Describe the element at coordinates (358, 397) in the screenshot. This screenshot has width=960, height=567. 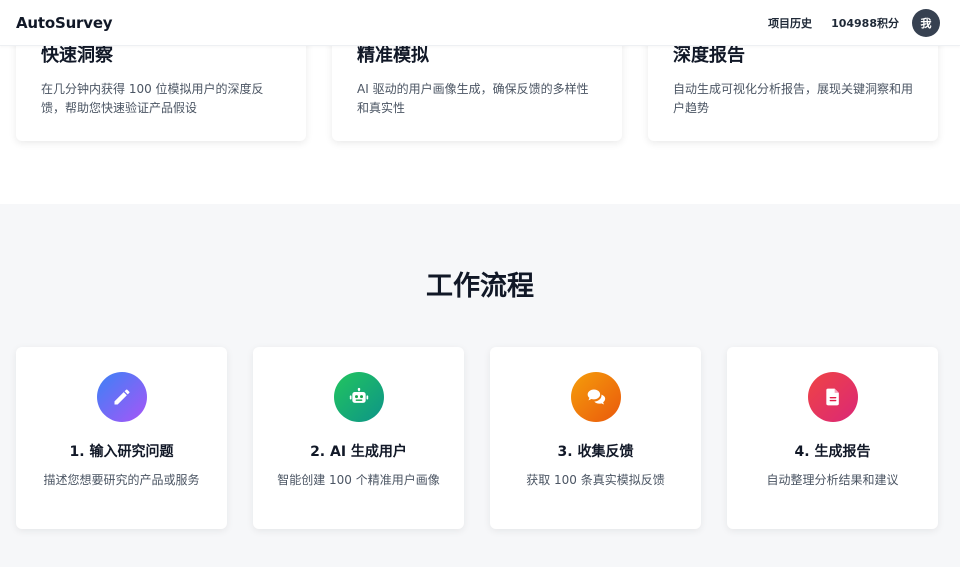
I see `robot-icon` at that location.